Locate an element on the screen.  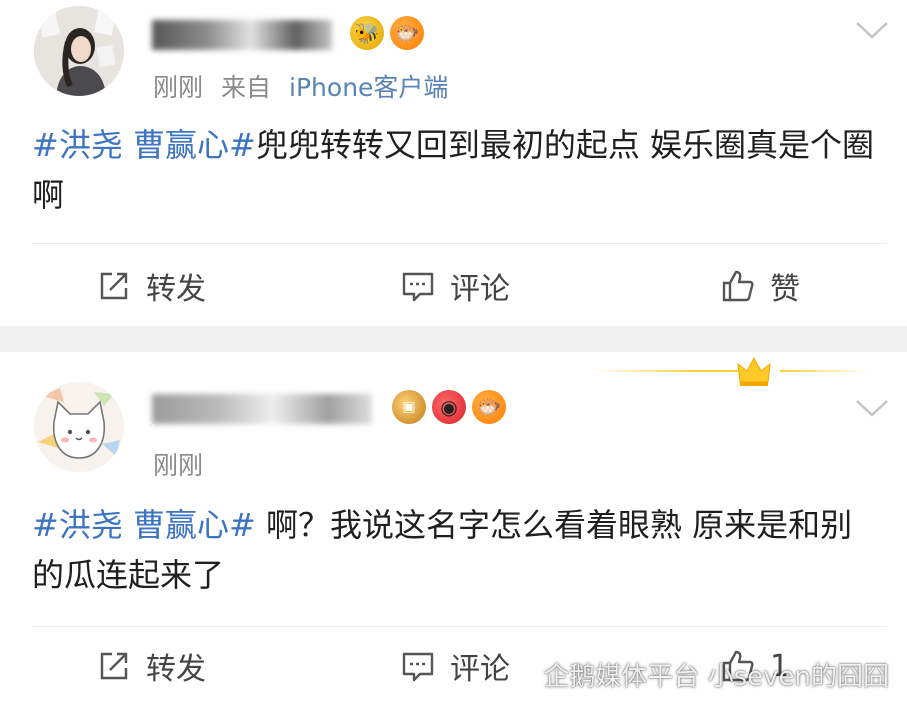
from-label: 来自 is located at coordinates (246, 87).